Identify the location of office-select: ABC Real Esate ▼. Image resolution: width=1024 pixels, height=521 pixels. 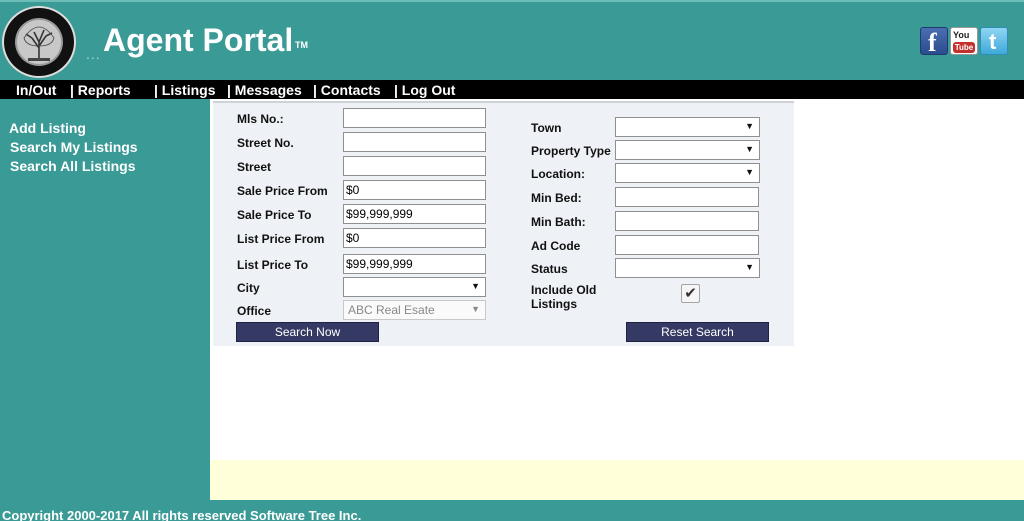
(414, 310).